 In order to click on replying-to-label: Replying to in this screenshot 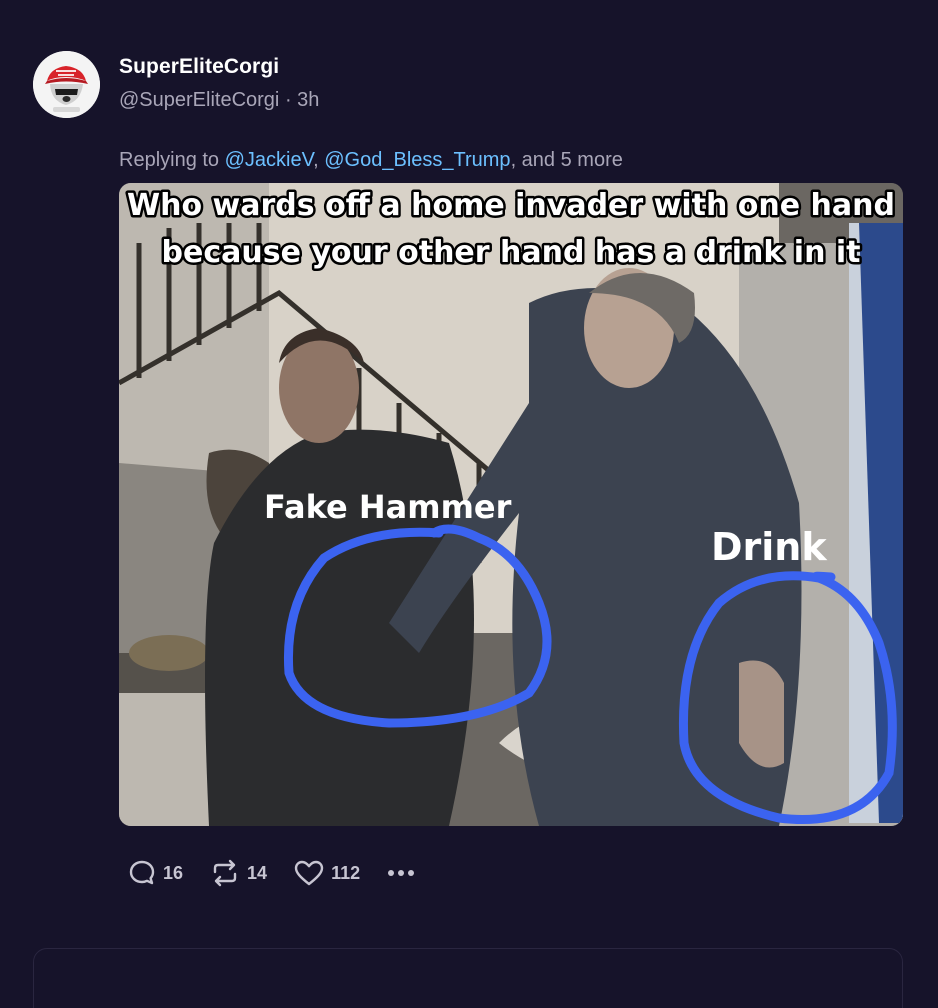, I will do `click(169, 160)`.